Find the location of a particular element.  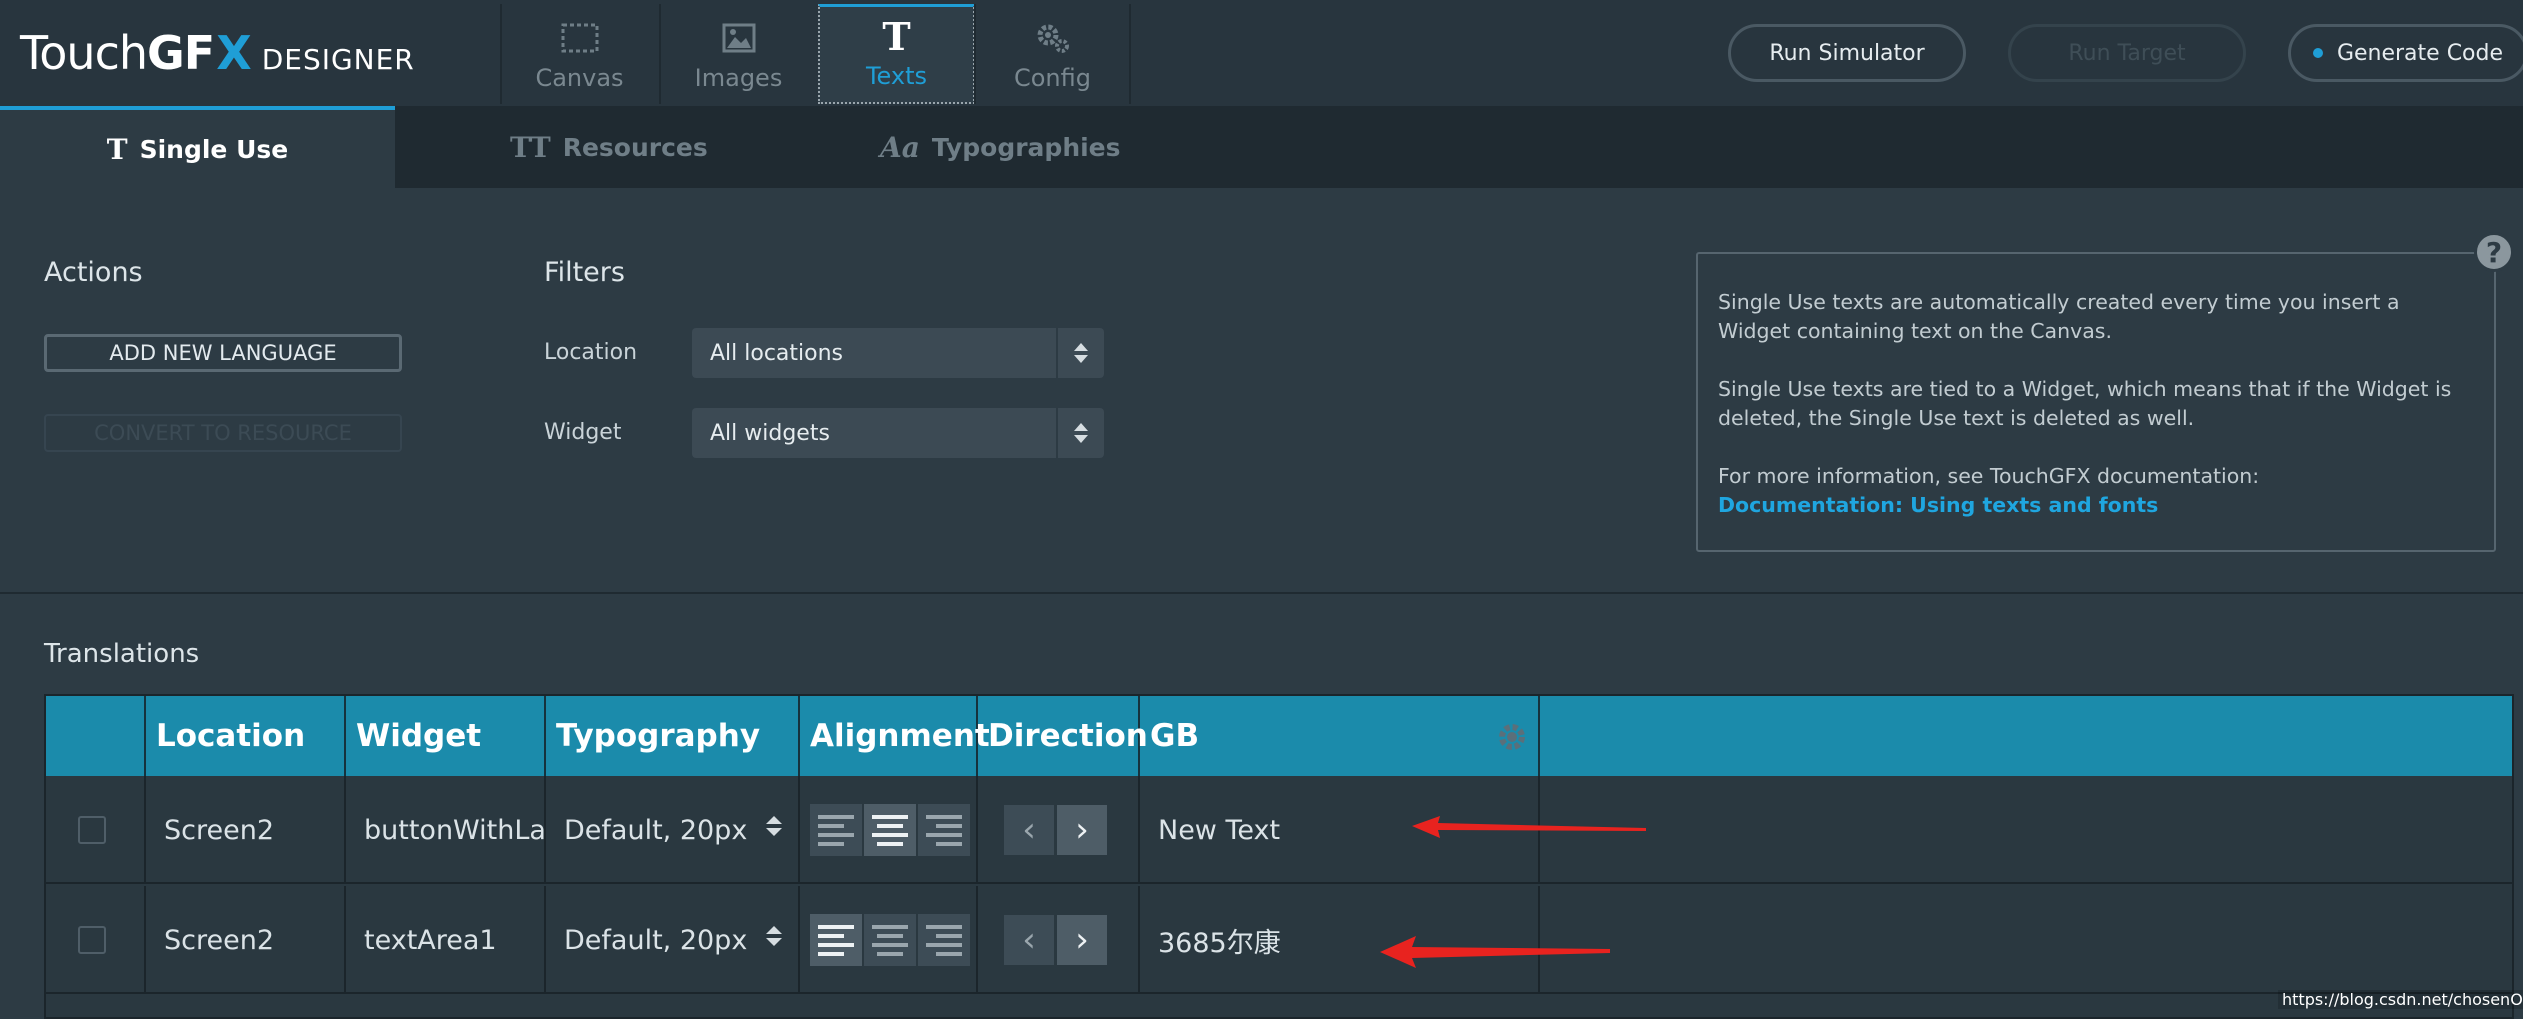

subtab-typographies: Aa Typographies is located at coordinates (1000, 147).